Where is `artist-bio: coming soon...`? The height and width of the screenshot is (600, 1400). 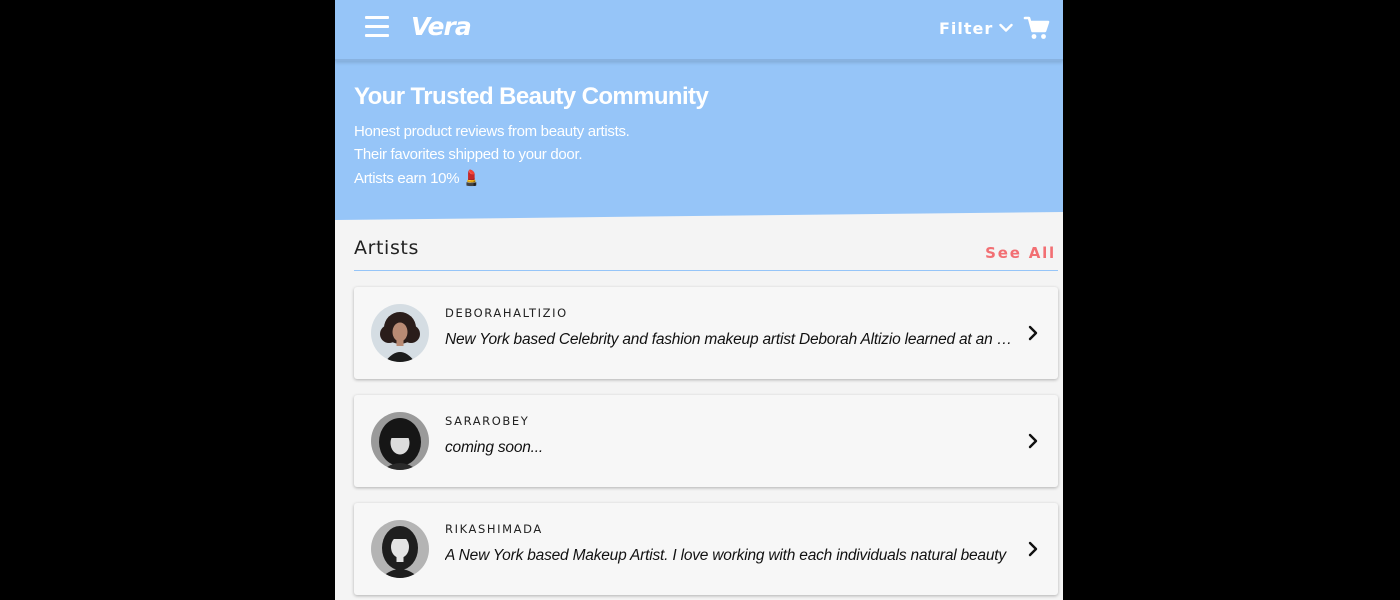
artist-bio: coming soon... is located at coordinates (494, 447).